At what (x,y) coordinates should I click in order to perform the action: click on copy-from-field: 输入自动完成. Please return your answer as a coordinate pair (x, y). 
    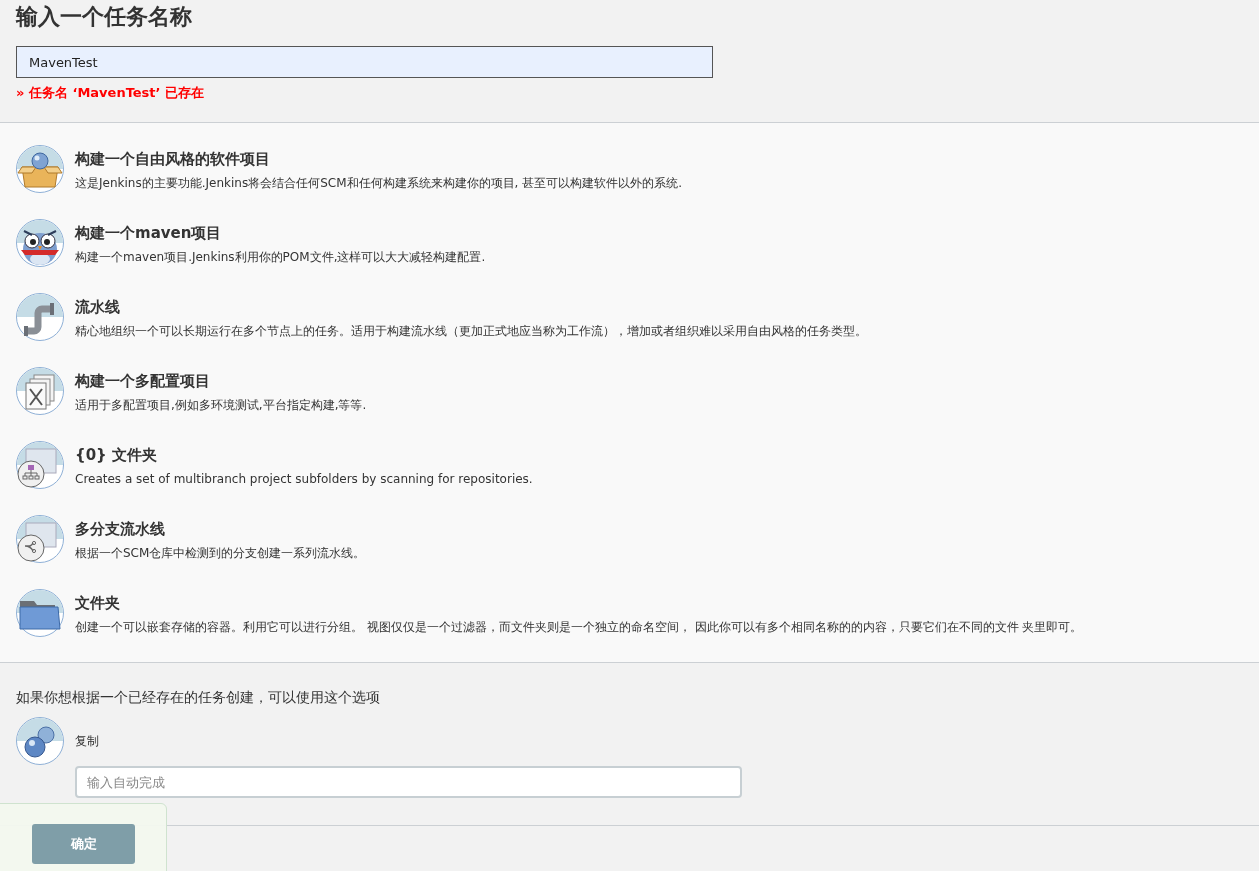
    Looking at the image, I should click on (408, 782).